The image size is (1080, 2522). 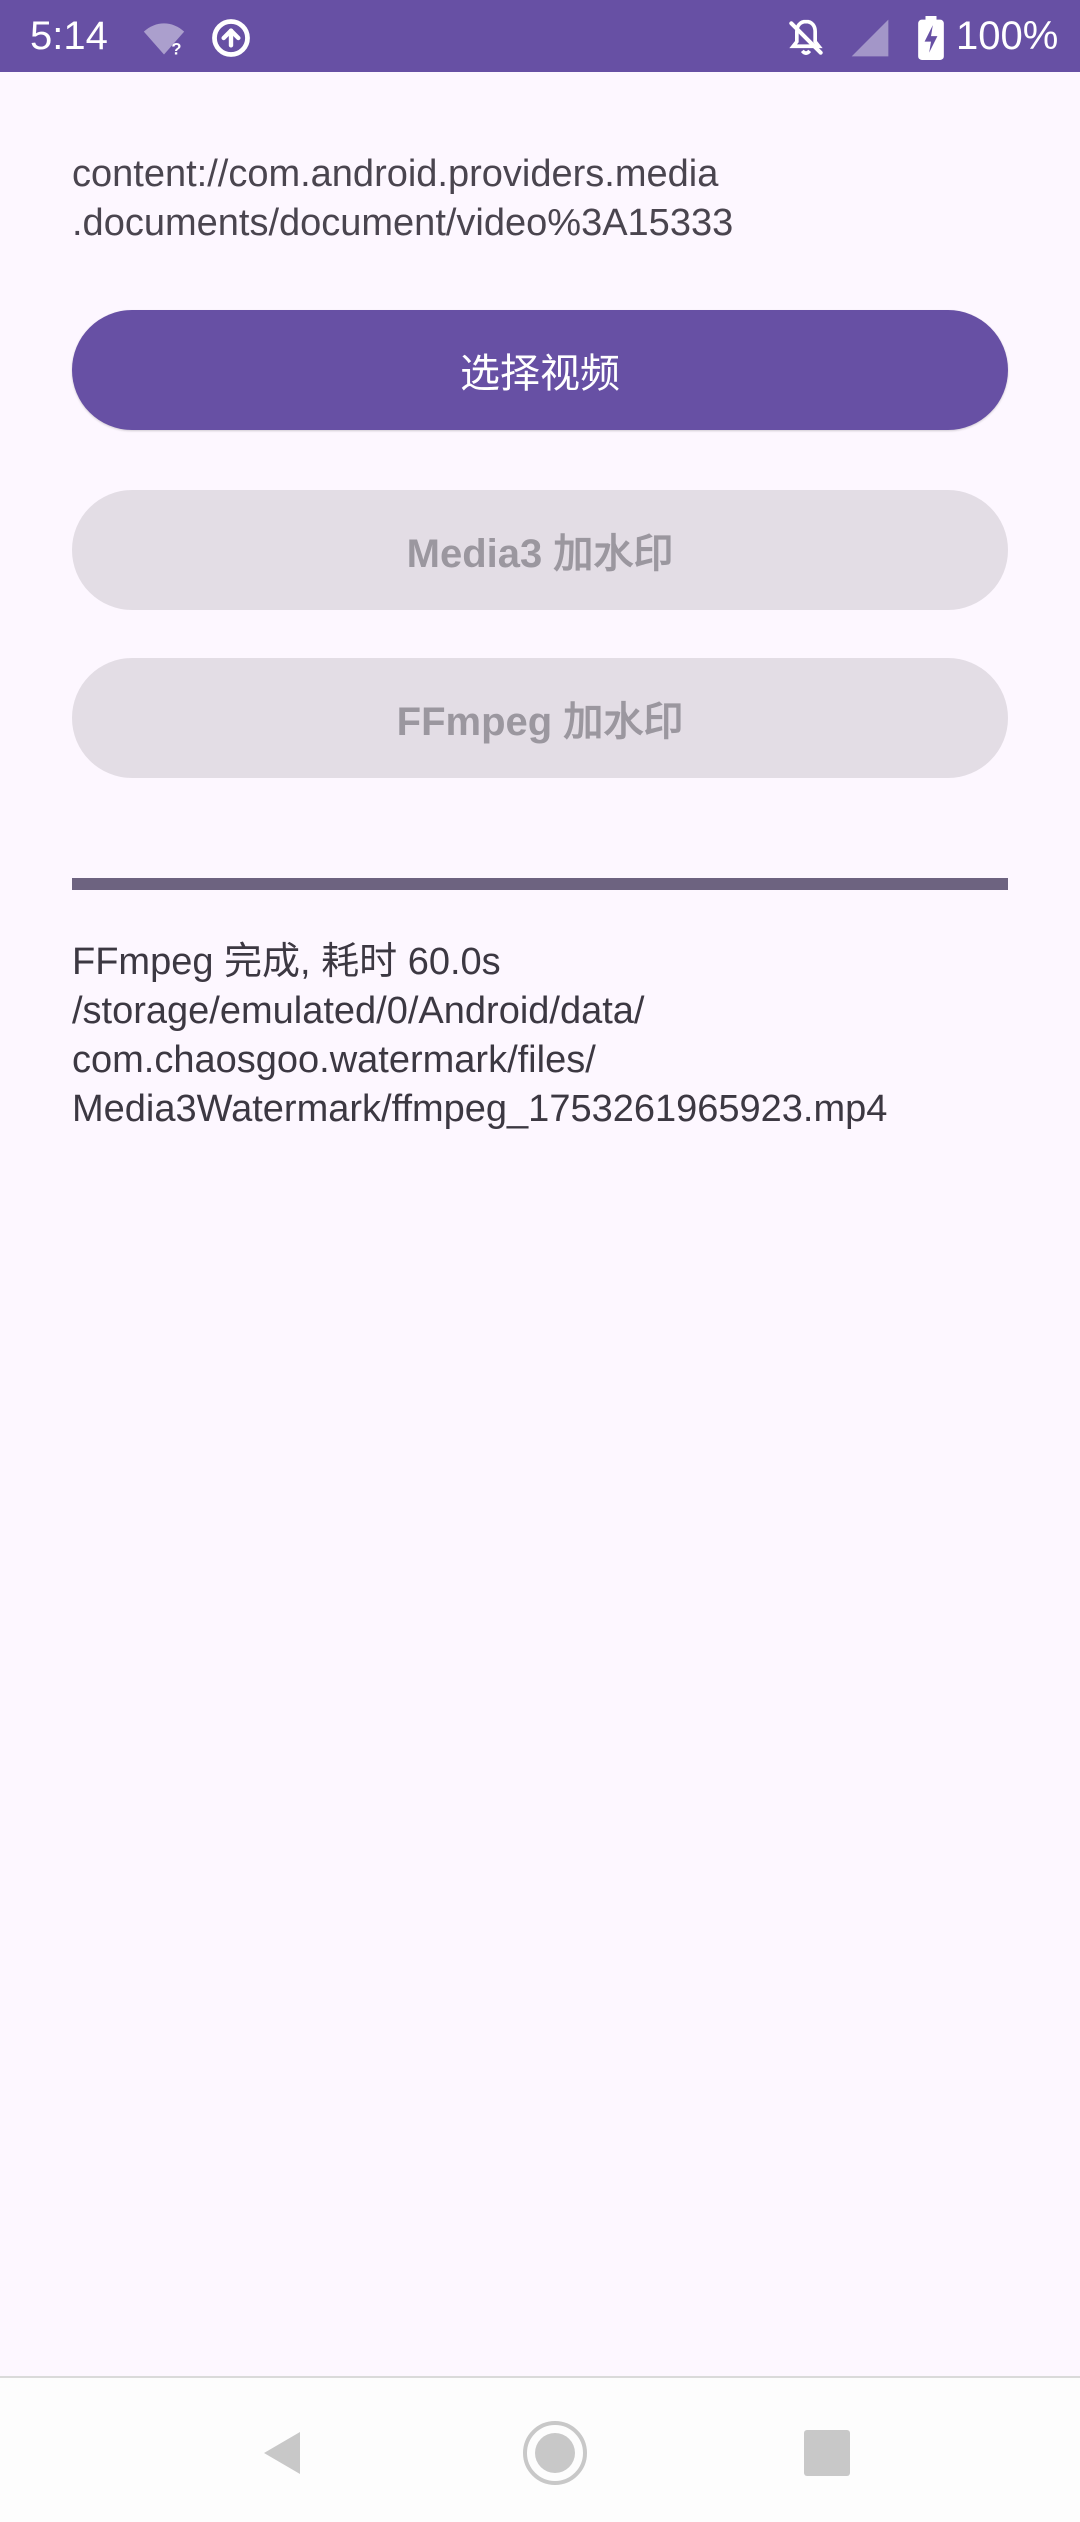 What do you see at coordinates (540, 718) in the screenshot?
I see `ffmpeg-watermark-button: FFmpeg 加水印` at bounding box center [540, 718].